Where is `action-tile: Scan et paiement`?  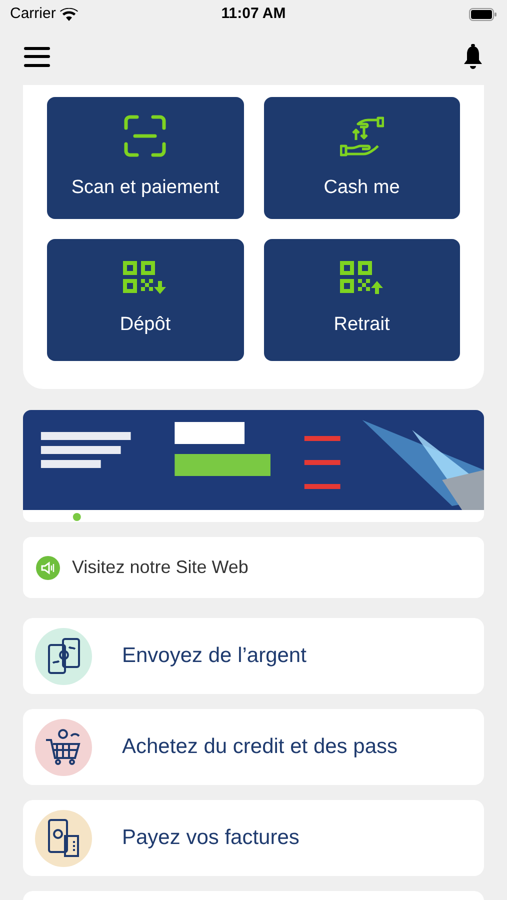
action-tile: Scan et paiement is located at coordinates (145, 158).